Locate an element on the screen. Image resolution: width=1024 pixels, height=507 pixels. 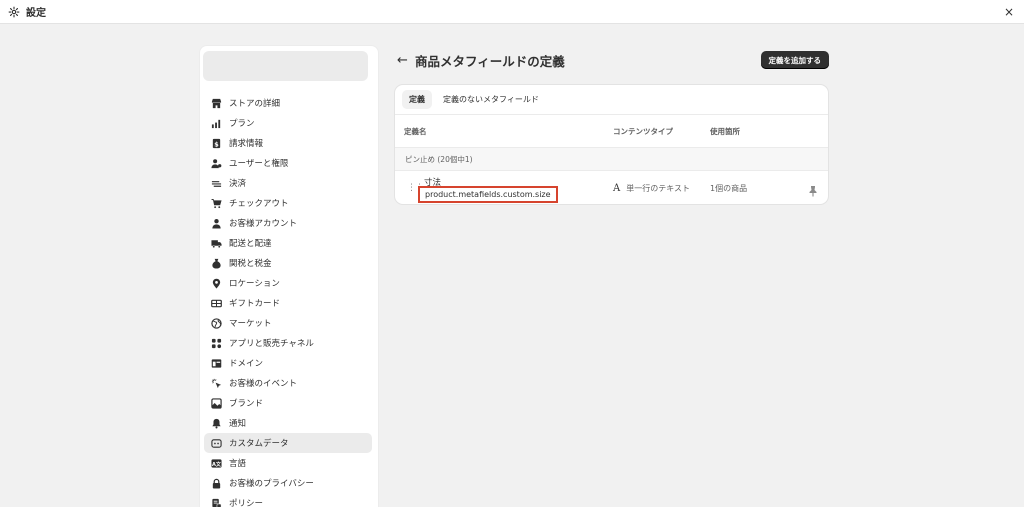
sidebar-item-label: 請求情報 is located at coordinates (246, 144).